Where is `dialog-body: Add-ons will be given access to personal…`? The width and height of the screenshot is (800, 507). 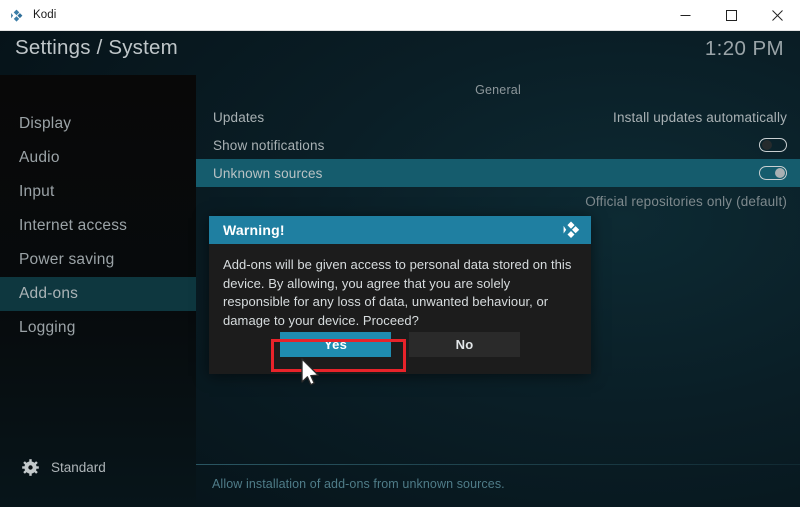 dialog-body: Add-ons will be given access to personal… is located at coordinates (400, 287).